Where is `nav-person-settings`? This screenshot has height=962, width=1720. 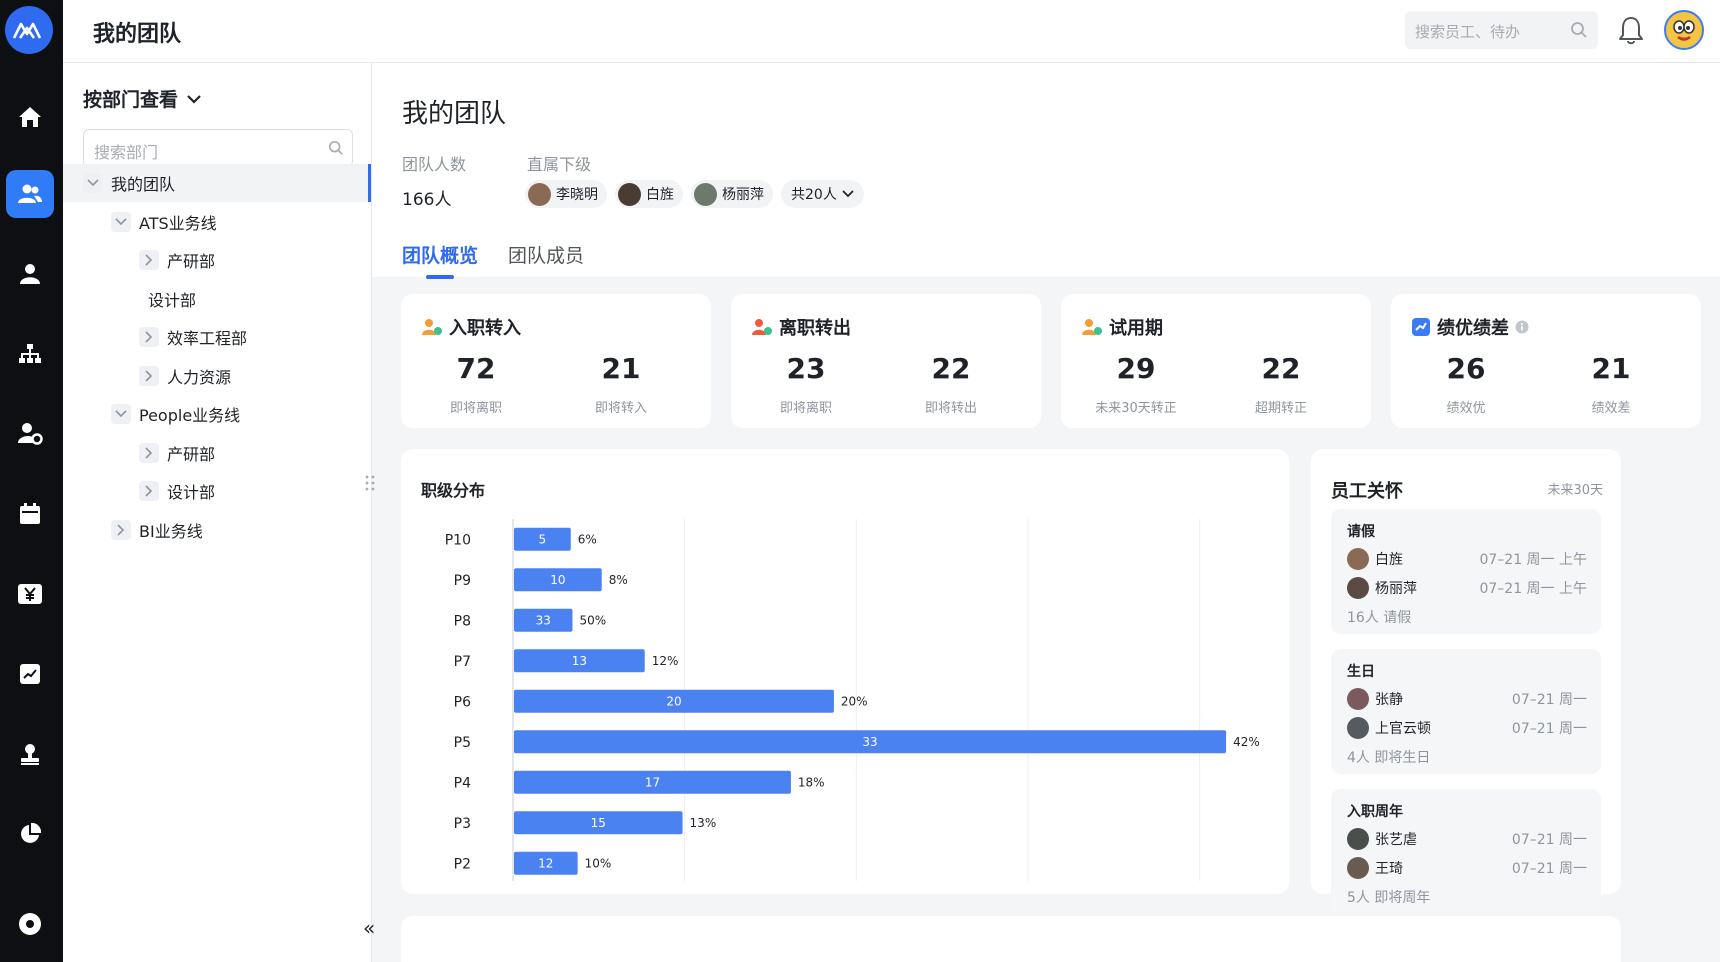 nav-person-settings is located at coordinates (30, 434).